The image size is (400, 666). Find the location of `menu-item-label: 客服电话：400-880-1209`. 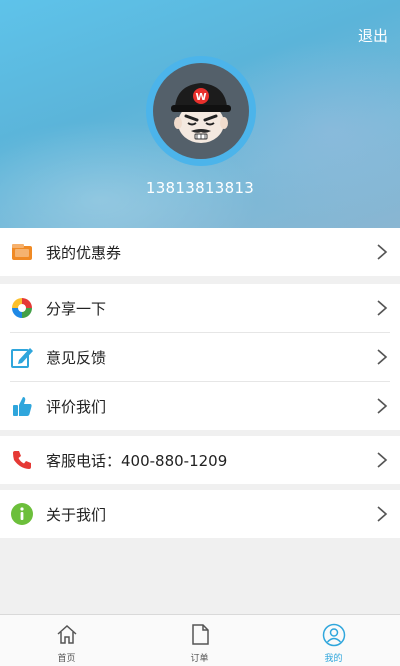

menu-item-label: 客服电话：400-880-1209 is located at coordinates (137, 461).